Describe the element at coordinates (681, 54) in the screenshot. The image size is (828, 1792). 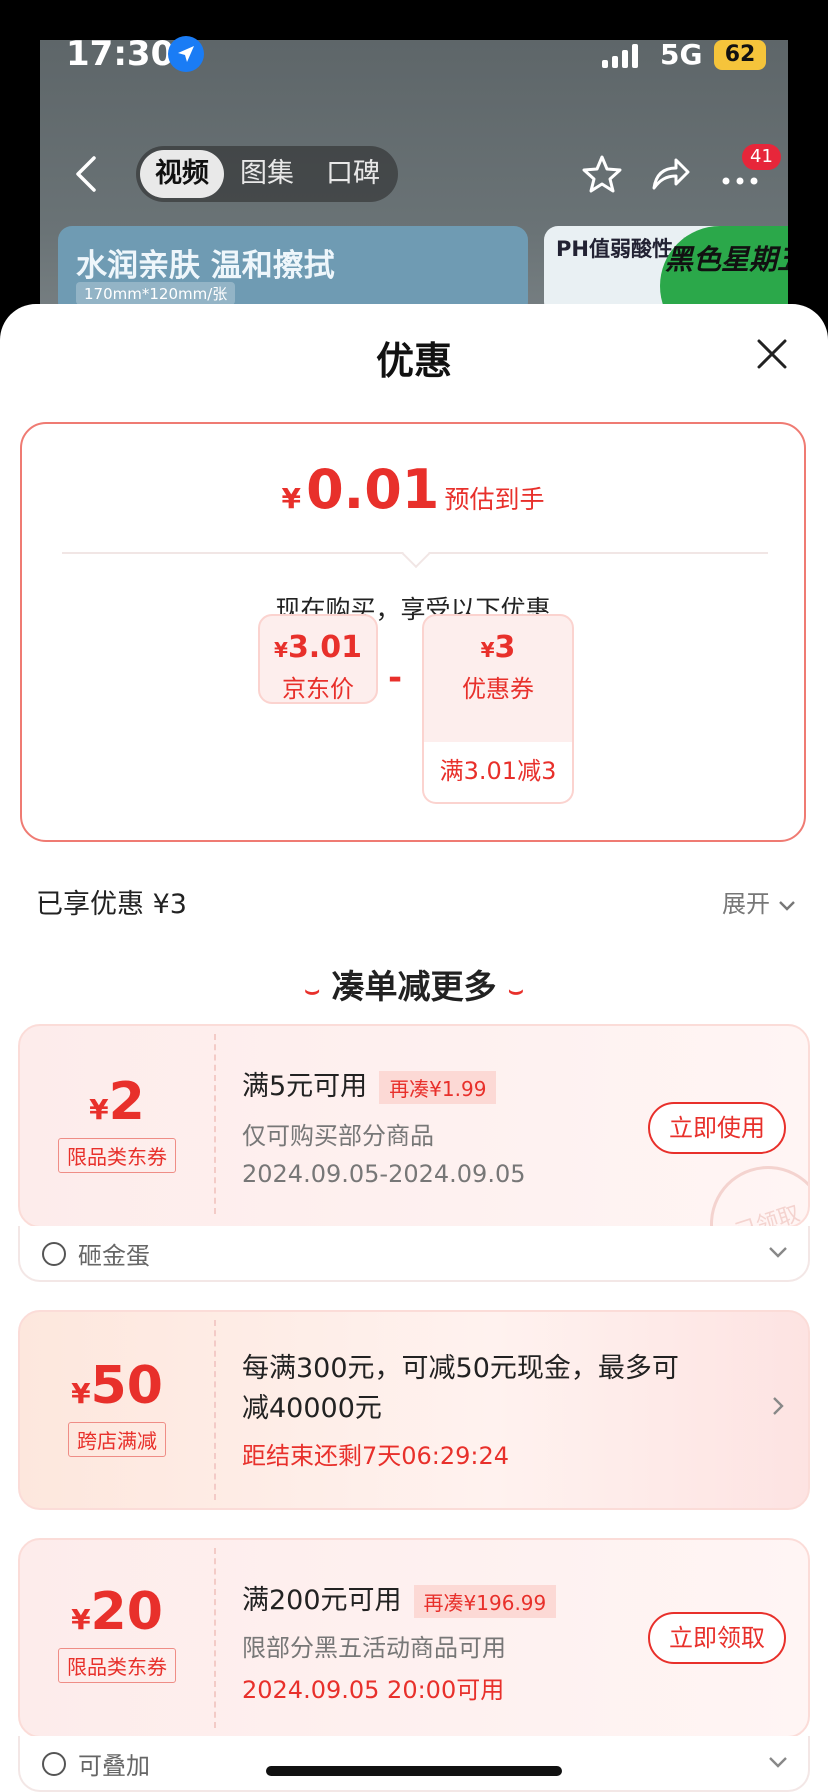
I see `network-label: 5G` at that location.